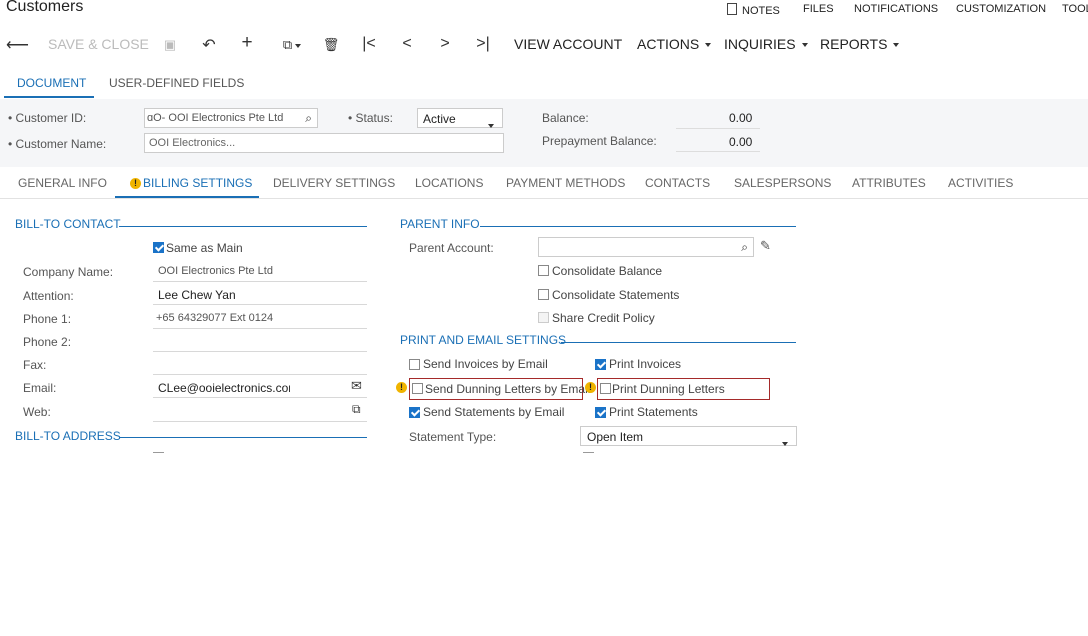 The width and height of the screenshot is (1088, 636). I want to click on customization-link: CUSTOMIZATION, so click(1001, 9).